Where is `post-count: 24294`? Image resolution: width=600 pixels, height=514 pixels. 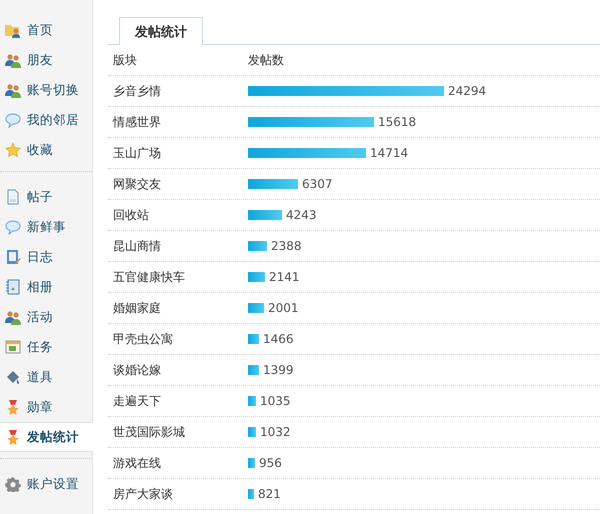 post-count: 24294 is located at coordinates (466, 91).